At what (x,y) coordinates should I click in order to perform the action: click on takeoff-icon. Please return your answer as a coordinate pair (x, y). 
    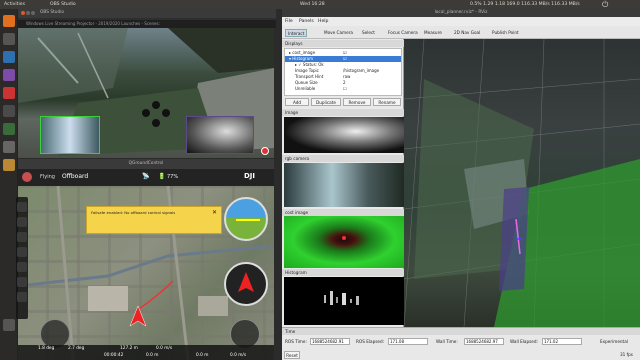
    Looking at the image, I should click on (22, 222).